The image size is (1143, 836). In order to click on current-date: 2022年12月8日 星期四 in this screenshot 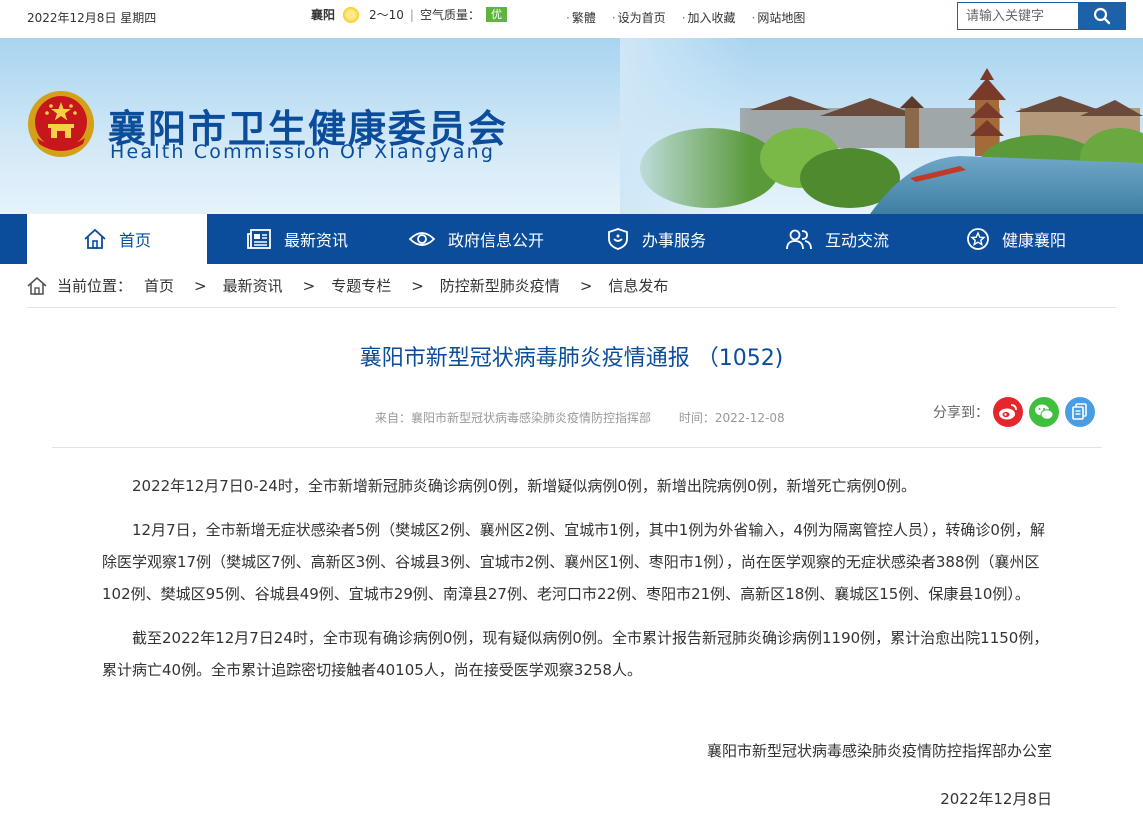, I will do `click(92, 18)`.